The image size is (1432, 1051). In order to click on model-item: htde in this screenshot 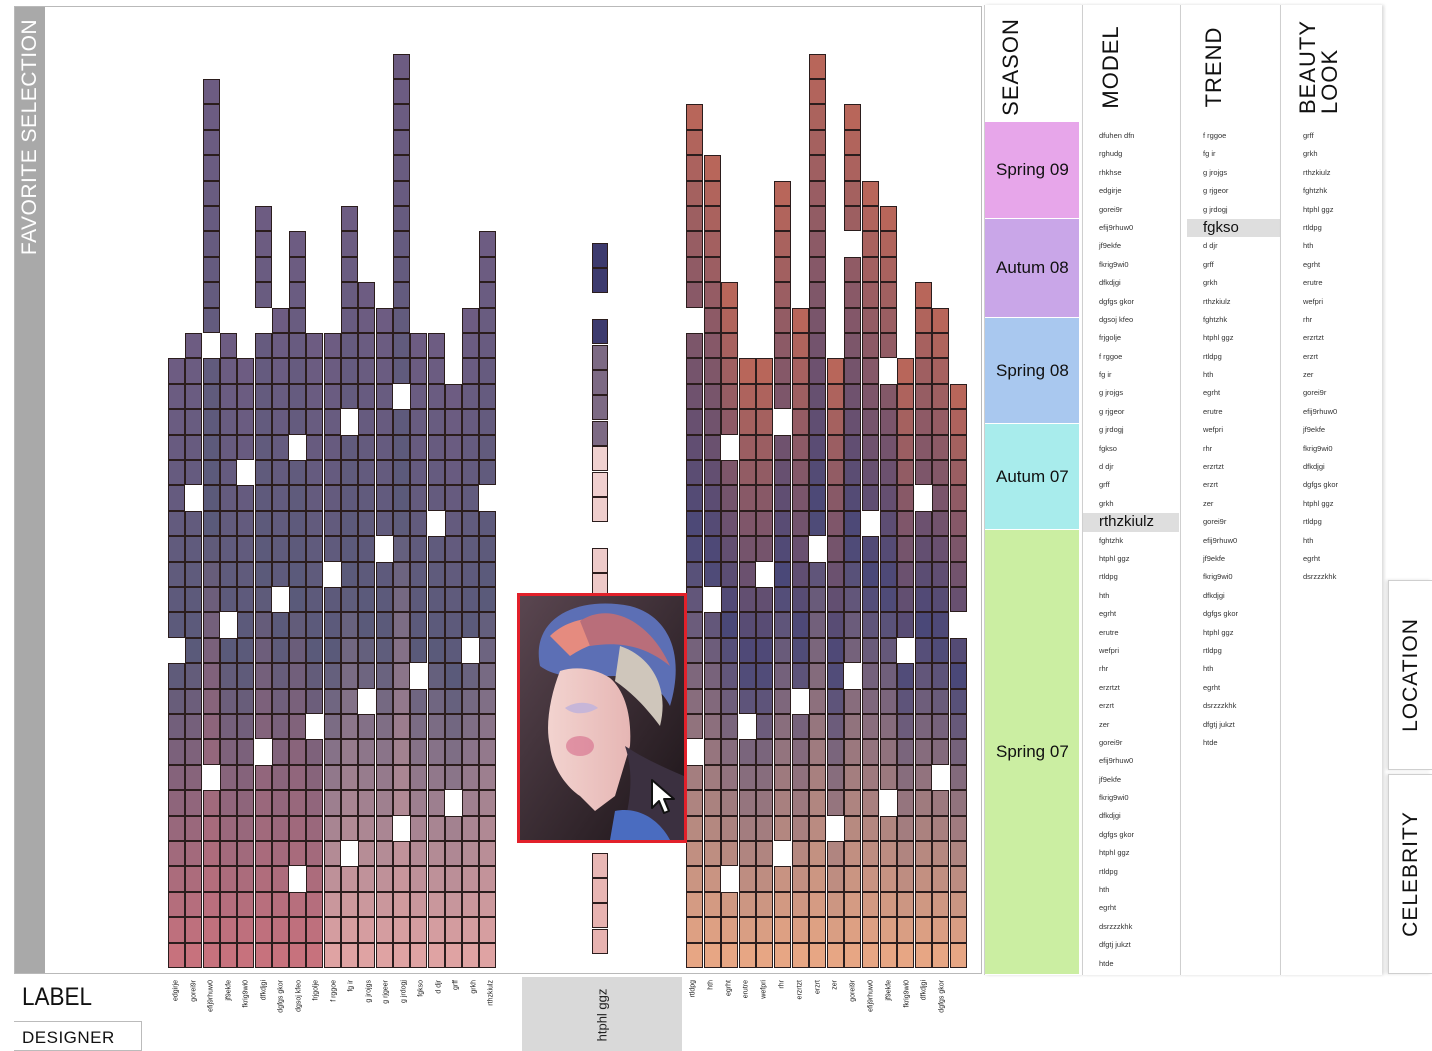, I will do `click(1139, 964)`.